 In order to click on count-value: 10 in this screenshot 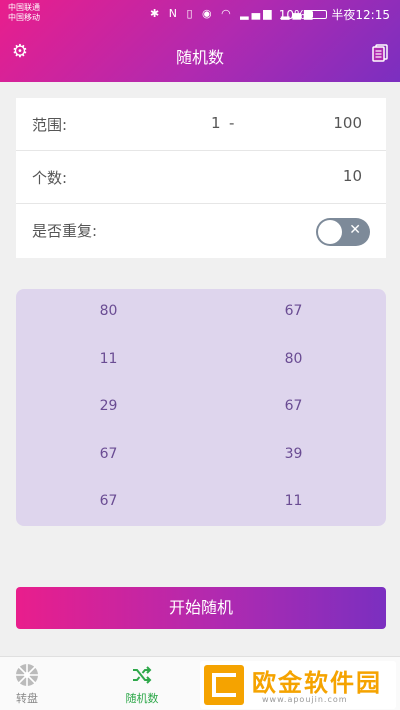, I will do `click(352, 176)`.